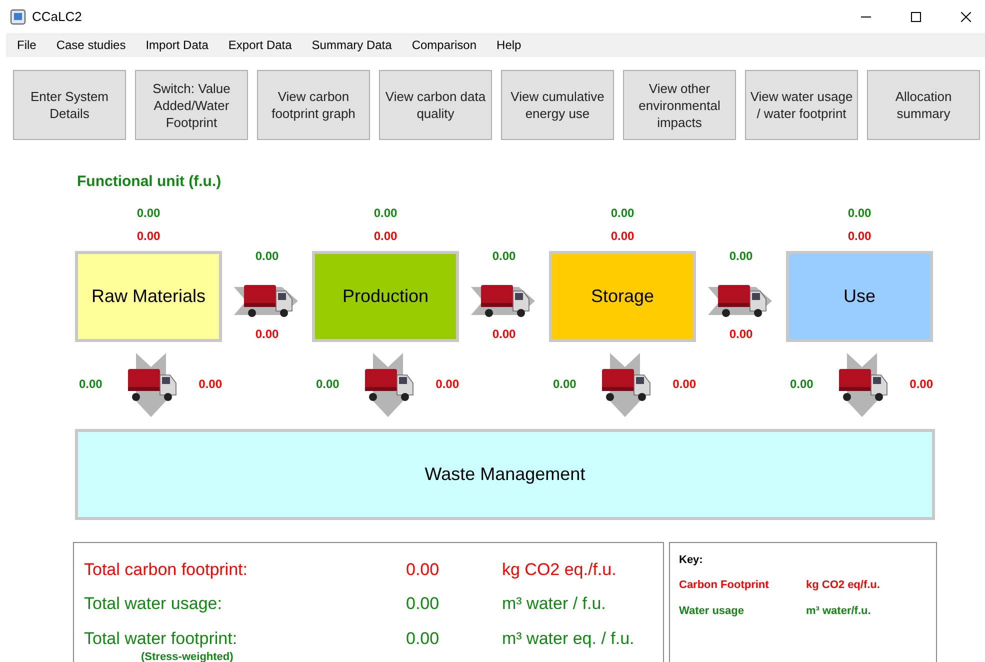 The image size is (985, 662). What do you see at coordinates (161, 639) in the screenshot?
I see `total-label: Total water footprint:` at bounding box center [161, 639].